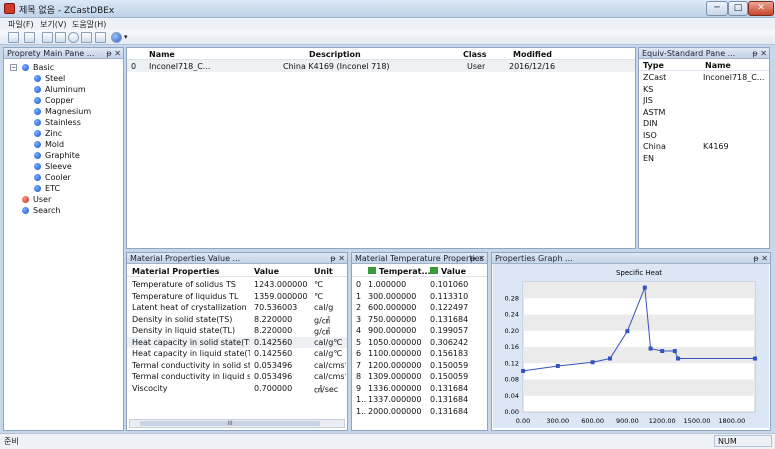  Describe the element at coordinates (419, 342) in the screenshot. I see `table-row: 5 1050.000000 0.306242` at that location.